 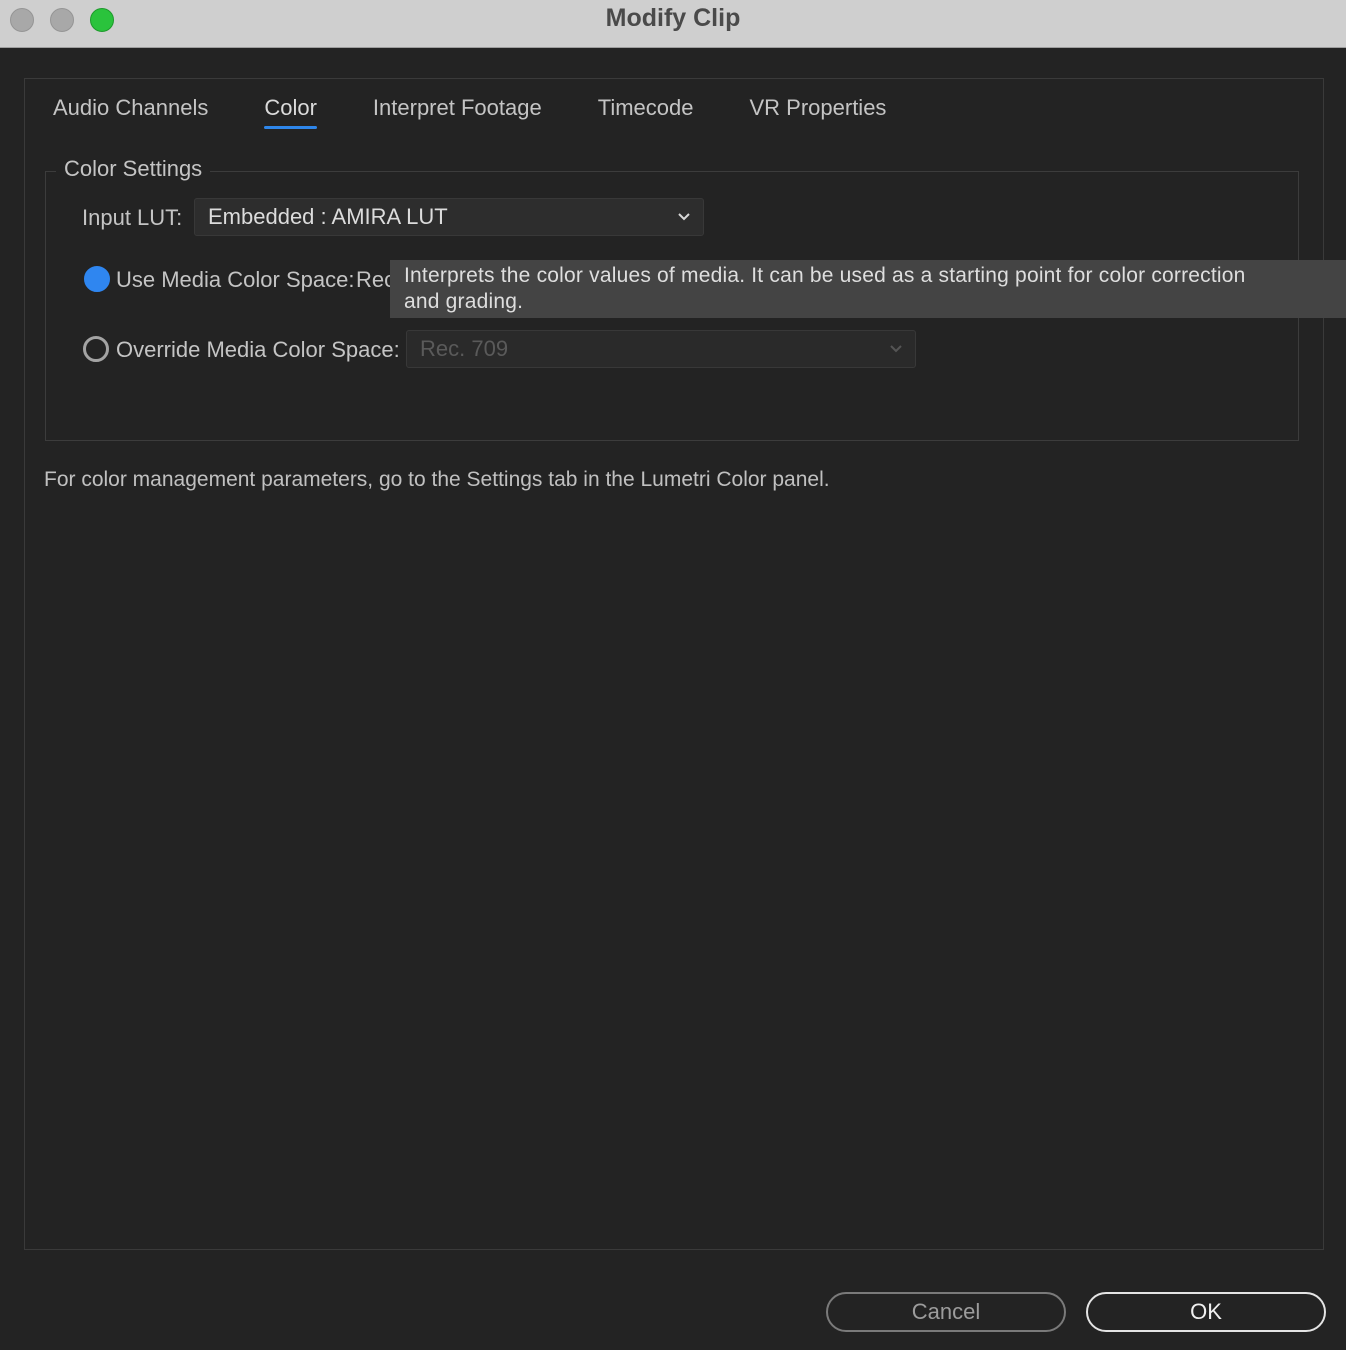 I want to click on override-media-color-space-radio, so click(x=96, y=349).